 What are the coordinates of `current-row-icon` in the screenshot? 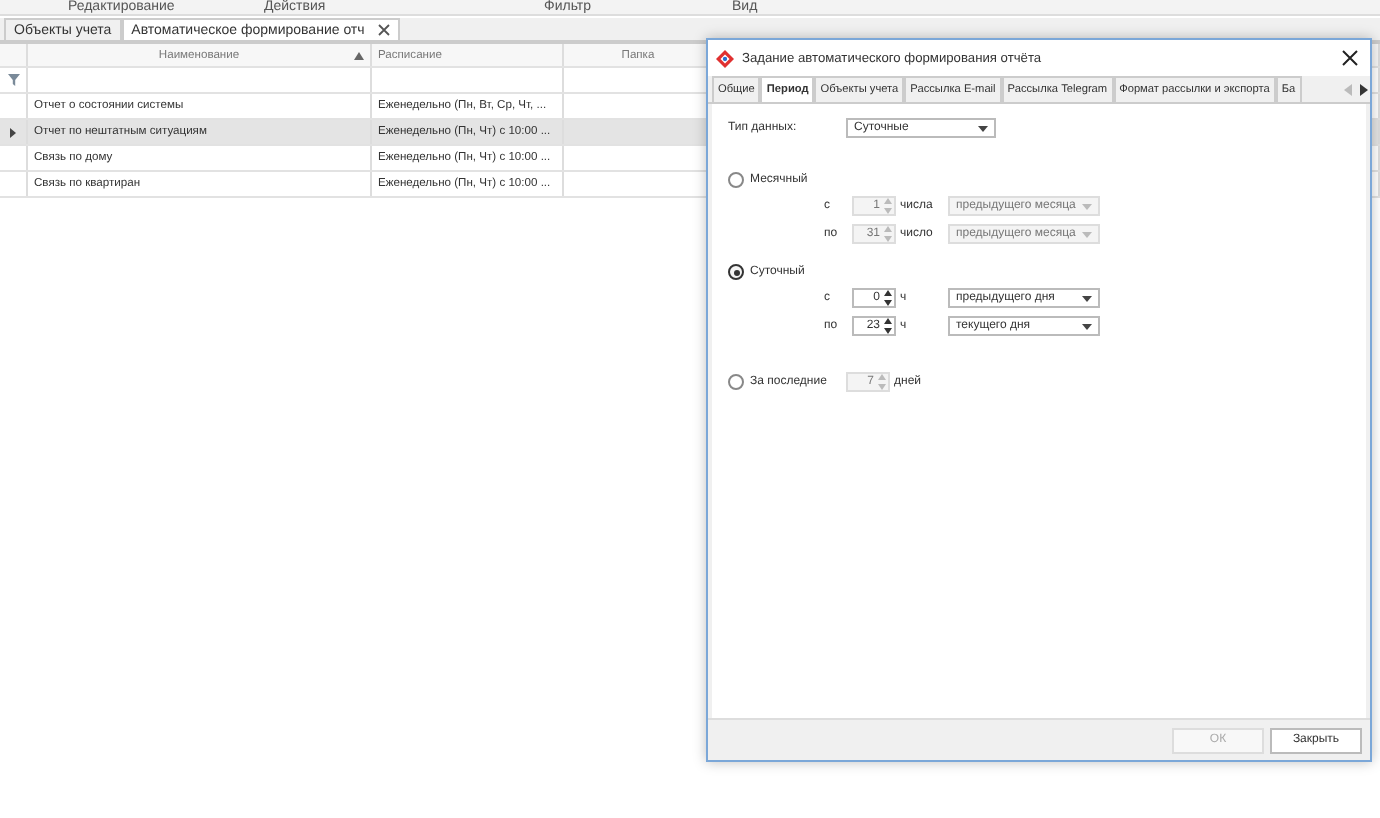 It's located at (13, 132).